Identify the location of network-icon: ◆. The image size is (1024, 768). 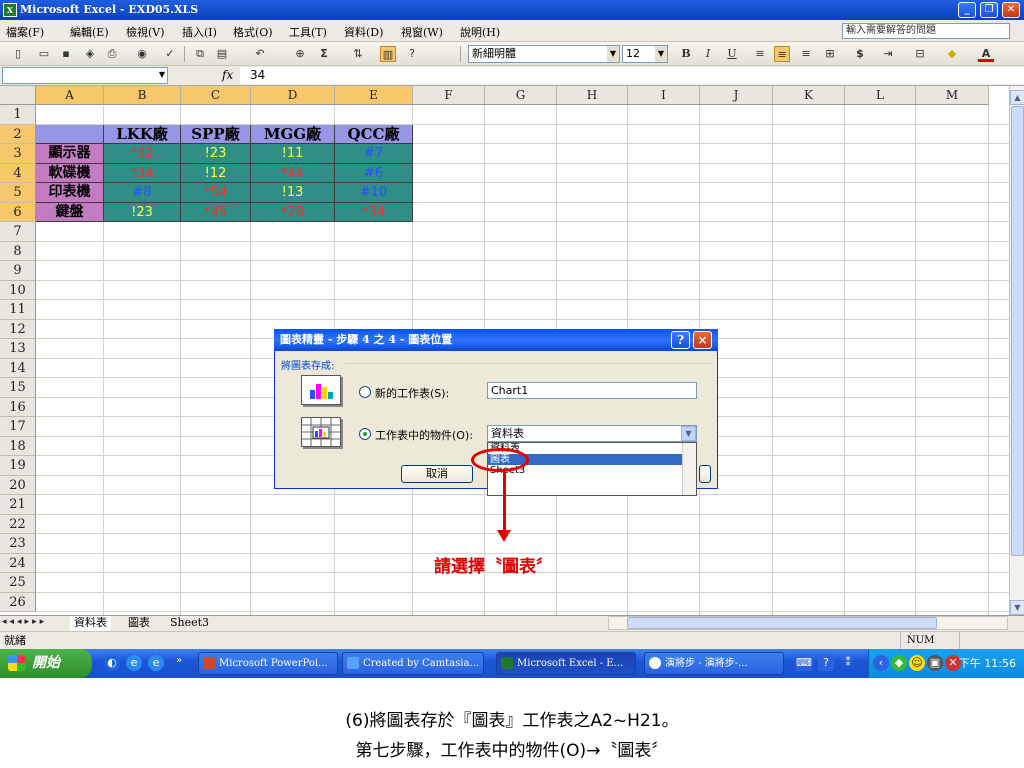
(899, 663).